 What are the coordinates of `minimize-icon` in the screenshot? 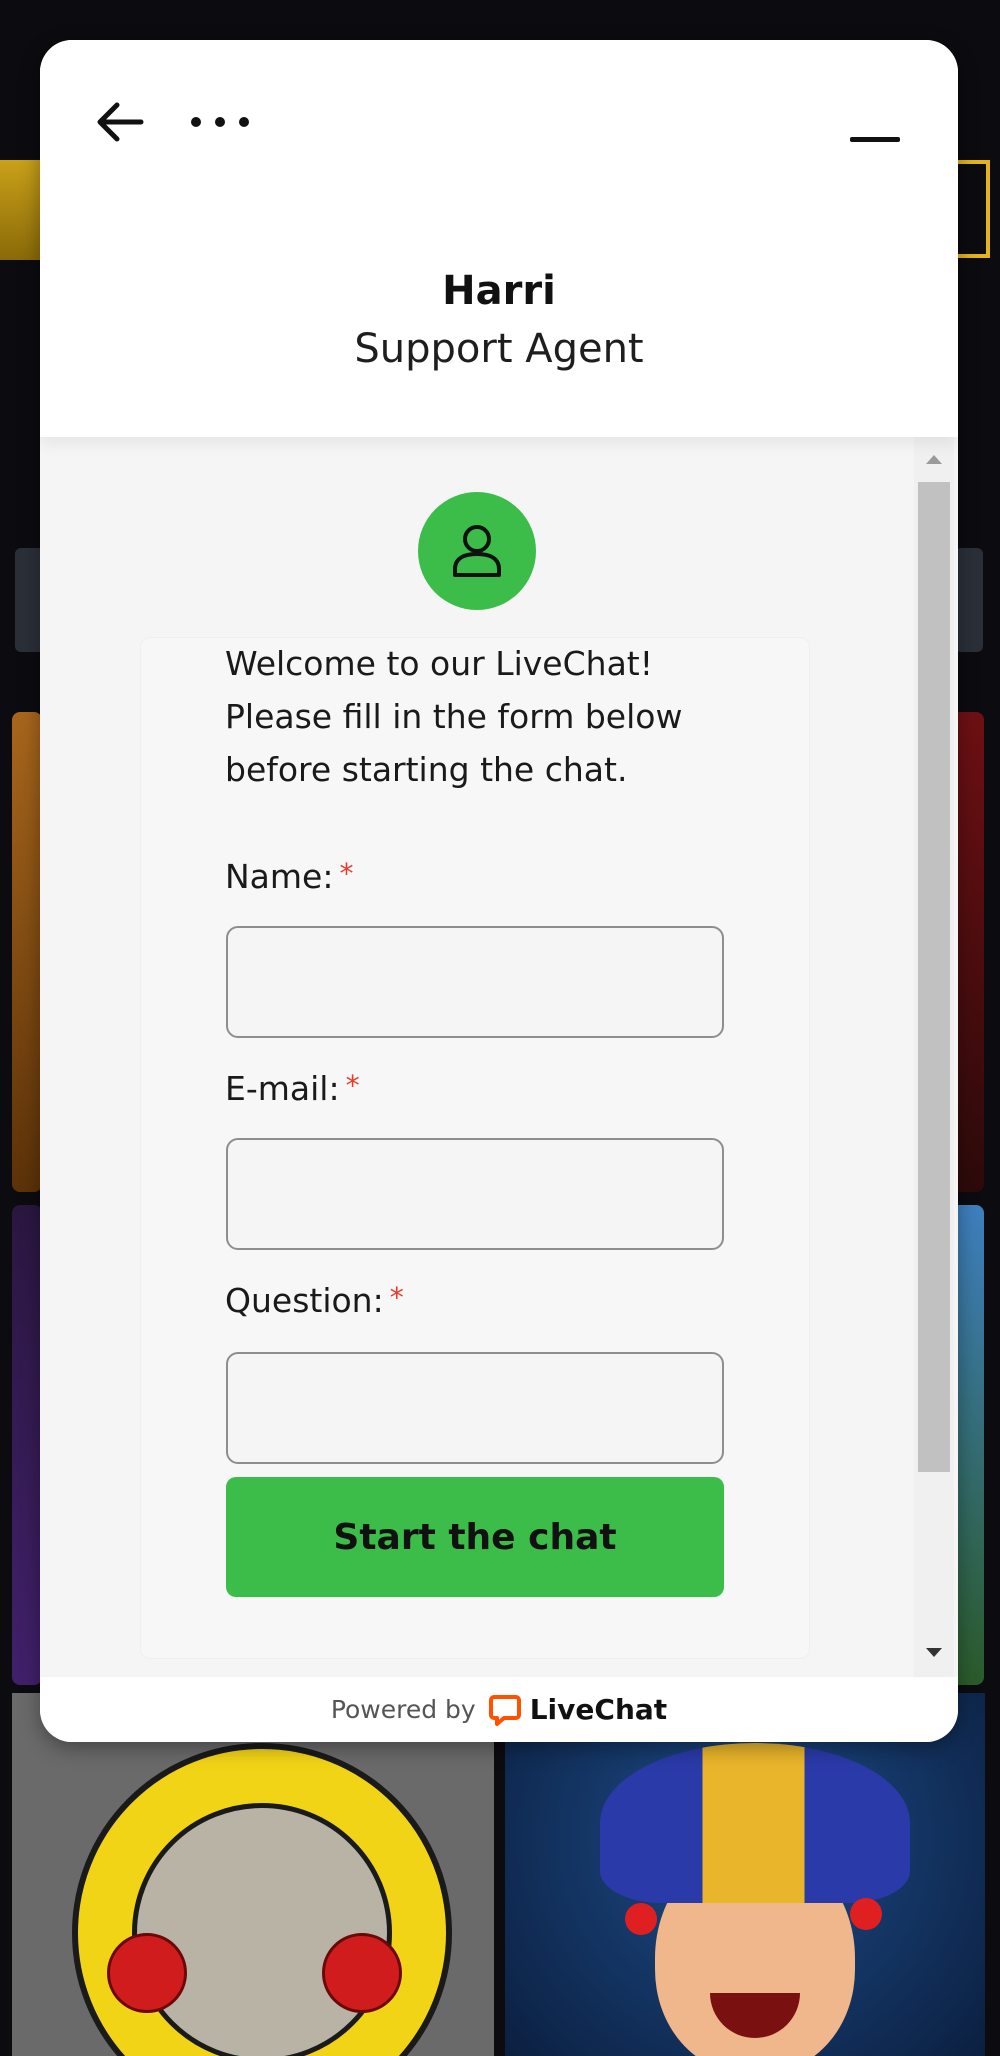 It's located at (875, 139).